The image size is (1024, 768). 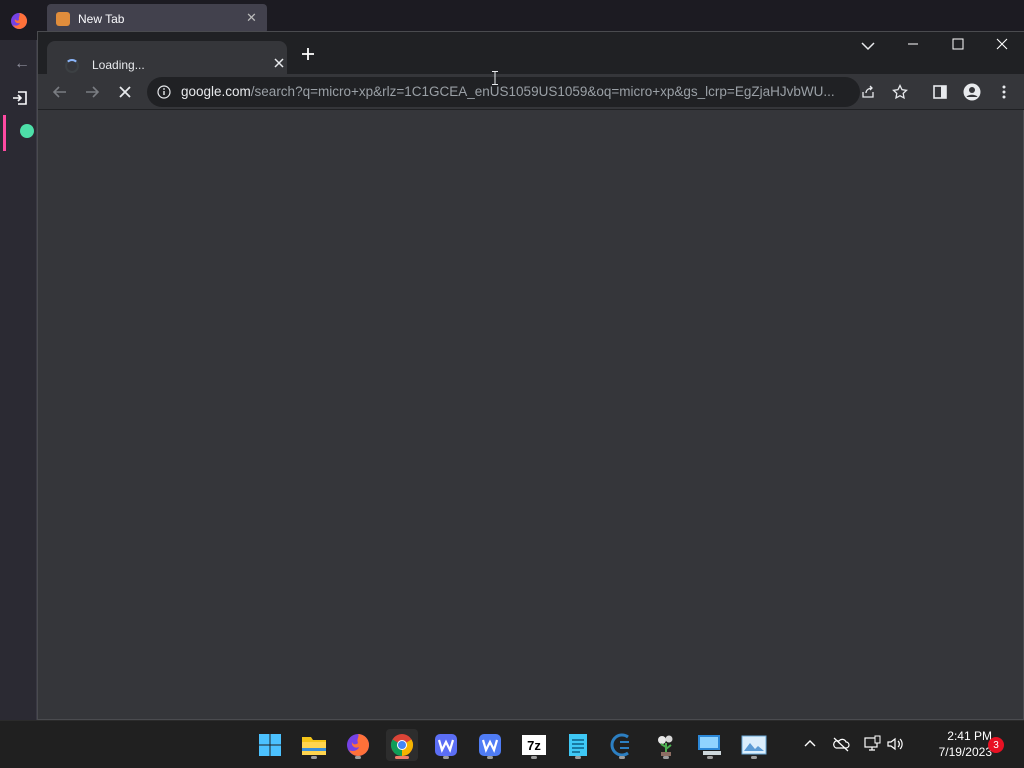 What do you see at coordinates (940, 92) in the screenshot?
I see `side-panel-icon` at bounding box center [940, 92].